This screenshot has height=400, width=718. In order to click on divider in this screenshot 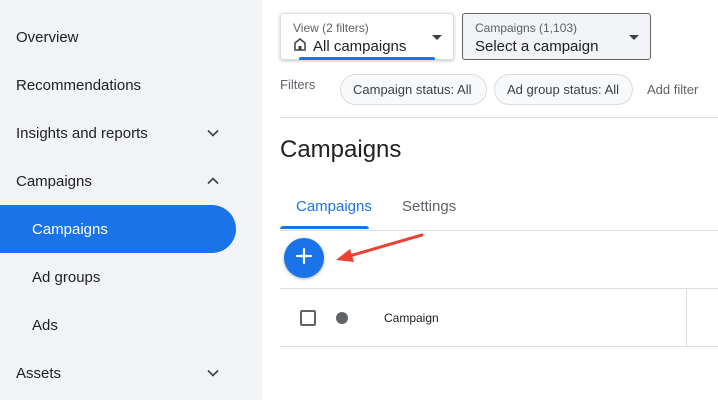, I will do `click(499, 117)`.